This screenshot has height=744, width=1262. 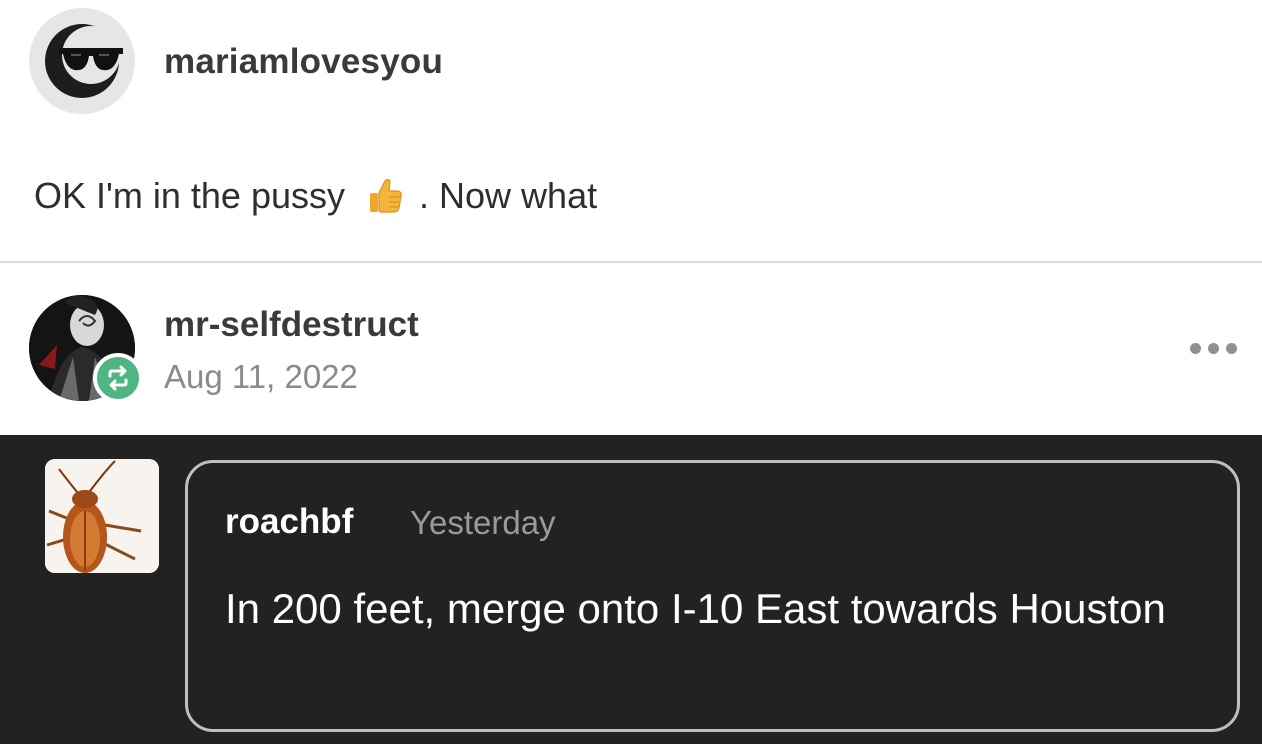 I want to click on commenter-avatar, so click(x=102, y=516).